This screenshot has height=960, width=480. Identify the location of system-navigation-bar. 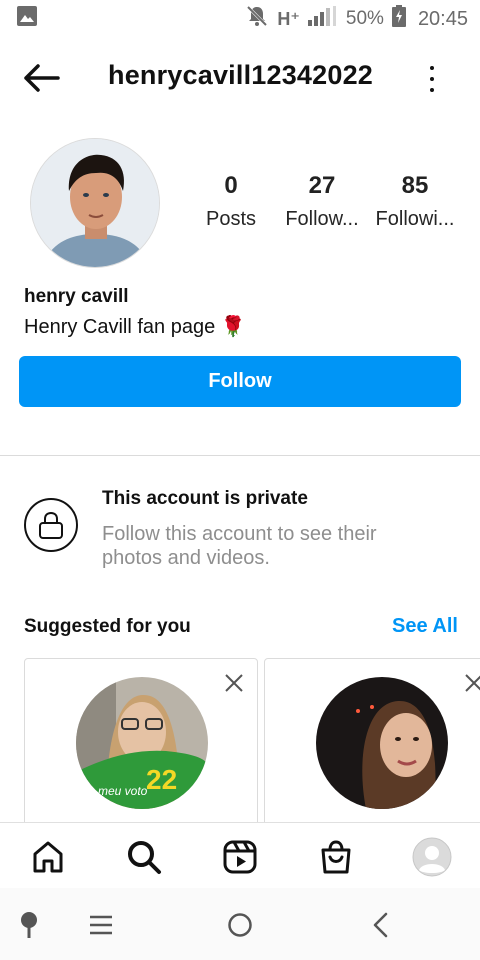
(240, 924).